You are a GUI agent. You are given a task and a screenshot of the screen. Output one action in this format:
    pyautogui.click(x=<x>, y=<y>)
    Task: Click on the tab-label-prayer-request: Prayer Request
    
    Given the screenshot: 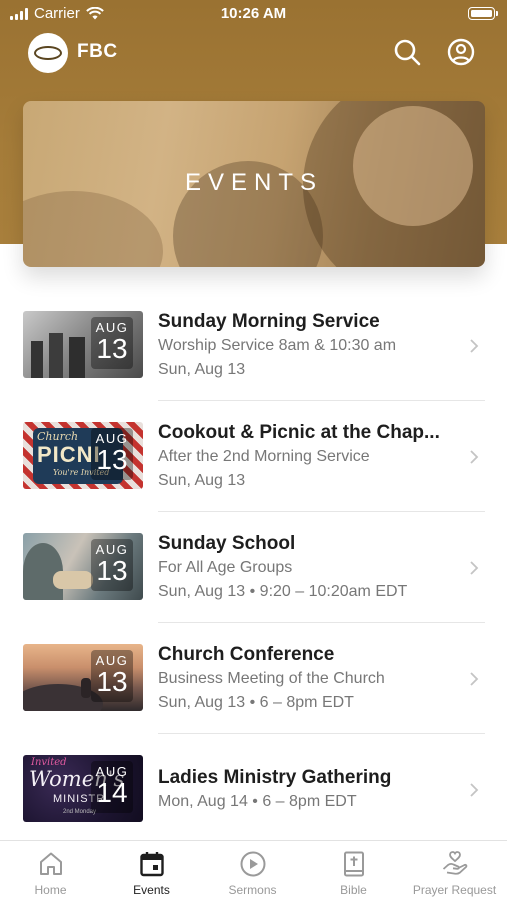 What is the action you would take?
    pyautogui.click(x=454, y=890)
    